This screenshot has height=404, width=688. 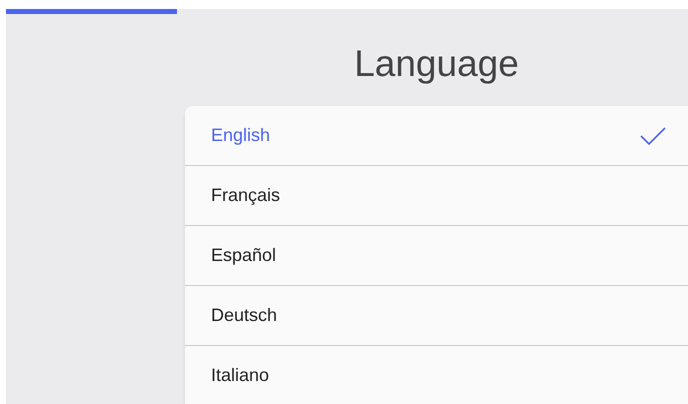 I want to click on language-option: English, so click(x=436, y=136).